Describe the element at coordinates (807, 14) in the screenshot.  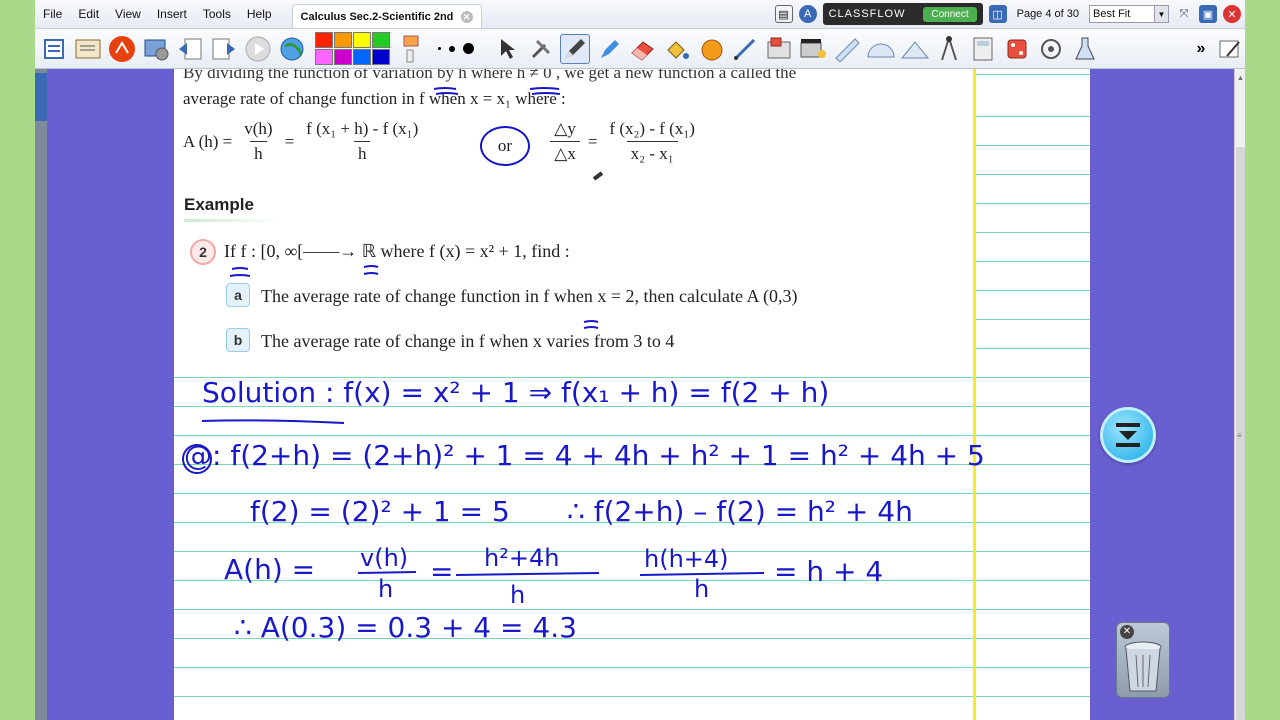
I see `accessibility-icon: A` at that location.